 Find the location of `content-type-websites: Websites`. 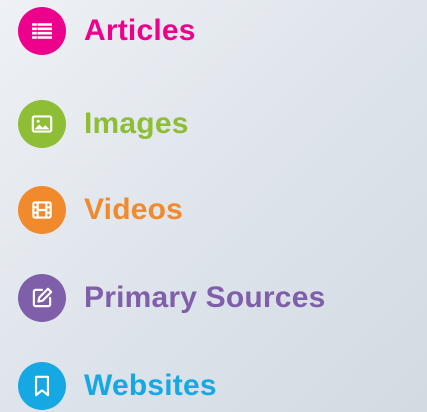

content-type-websites: Websites is located at coordinates (117, 386).